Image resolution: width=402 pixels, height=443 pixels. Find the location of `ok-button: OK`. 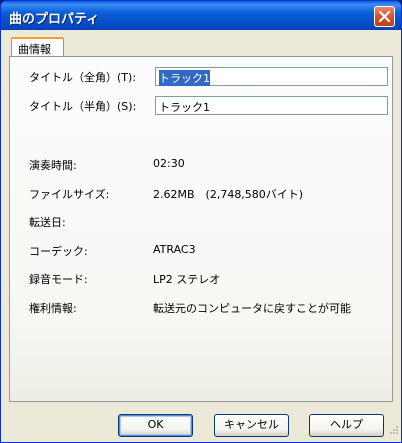

ok-button: OK is located at coordinates (155, 425).